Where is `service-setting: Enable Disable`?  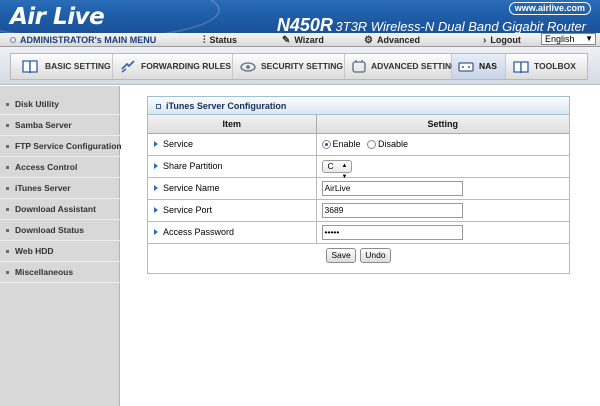
service-setting: Enable Disable is located at coordinates (442, 144).